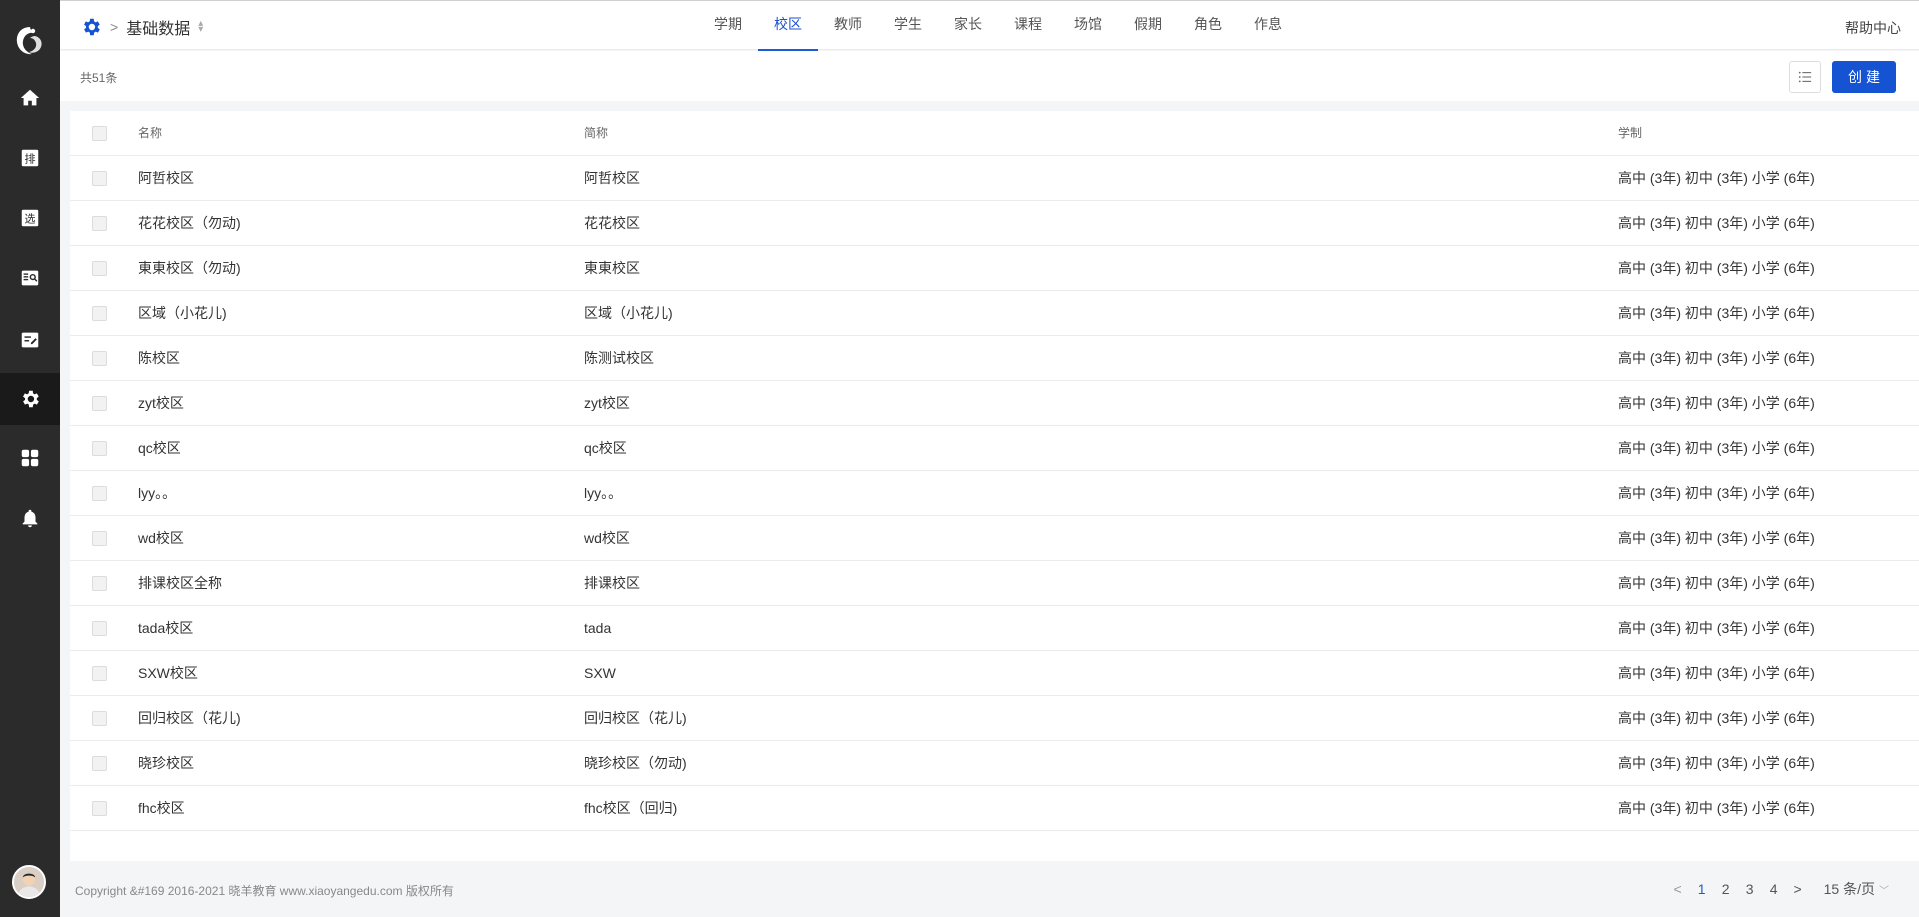 The image size is (1919, 917). I want to click on table-row: 陈校区 陈测试校区 高中 (3年) 初中 (3年) 小学 (6年), so click(994, 358).